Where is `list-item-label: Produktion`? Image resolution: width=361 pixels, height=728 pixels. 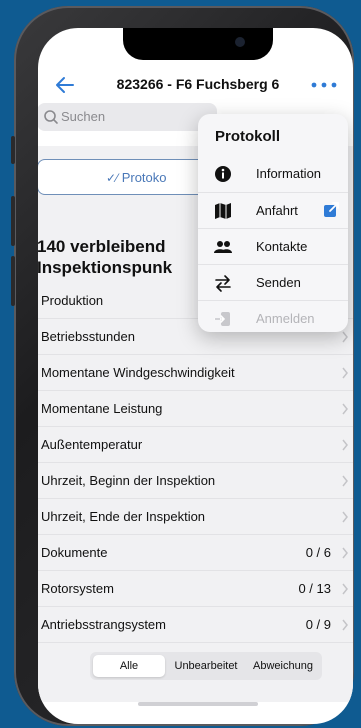 list-item-label: Produktion is located at coordinates (72, 300).